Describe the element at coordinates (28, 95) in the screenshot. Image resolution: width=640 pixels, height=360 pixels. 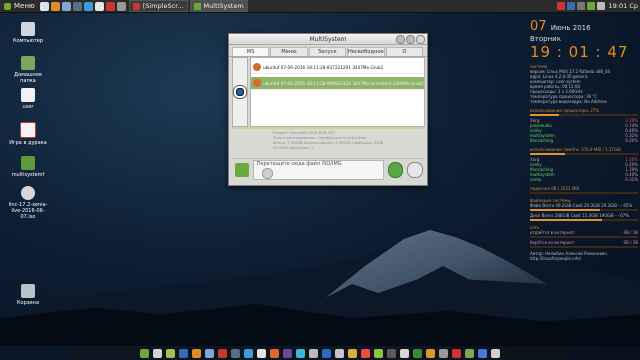
I see `text-file-icon` at that location.